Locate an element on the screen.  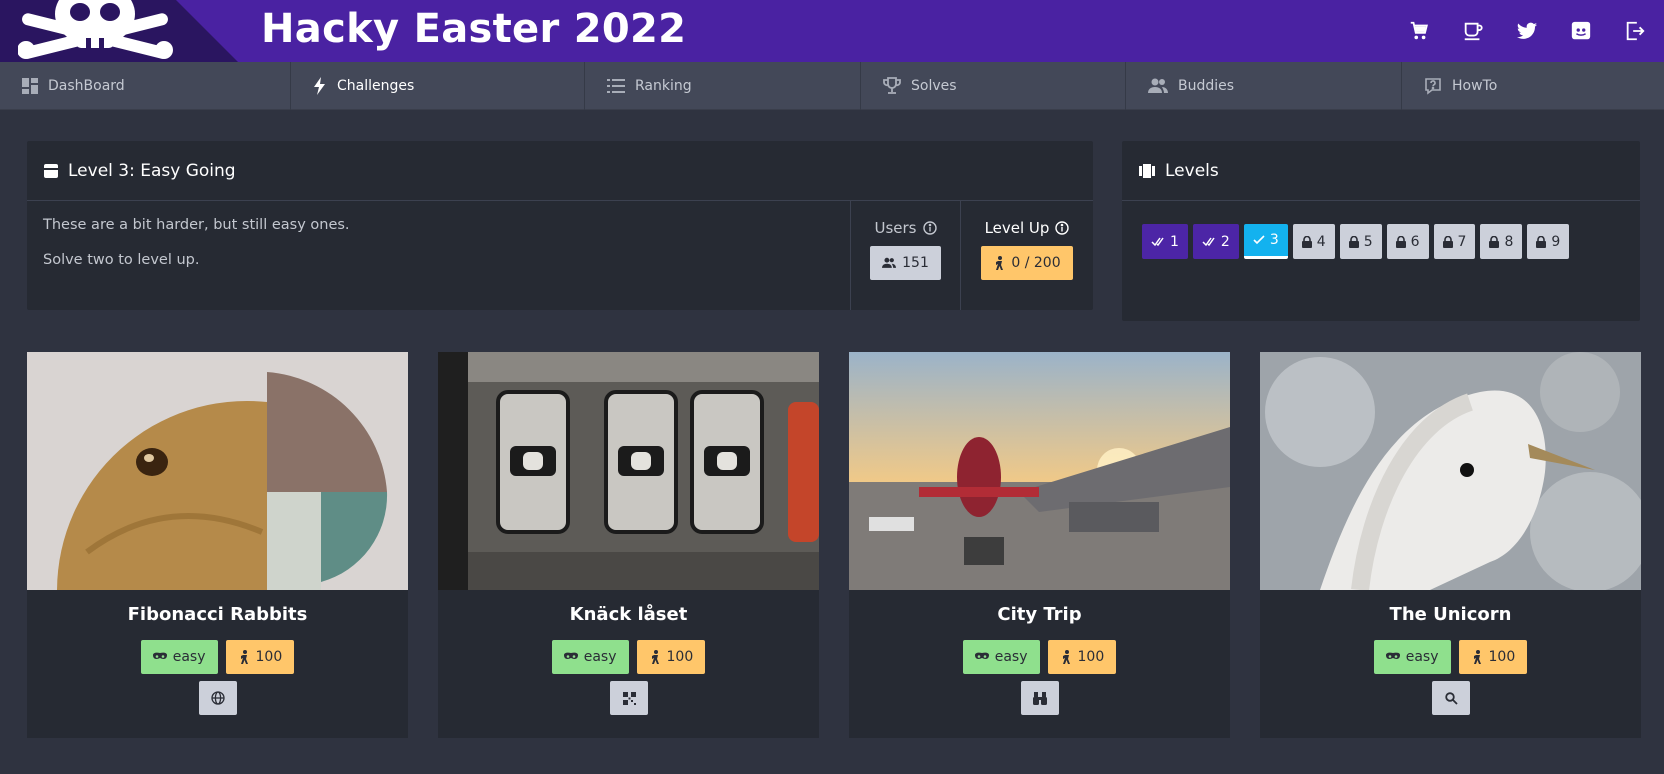
level-number: 9 is located at coordinates (1556, 241).